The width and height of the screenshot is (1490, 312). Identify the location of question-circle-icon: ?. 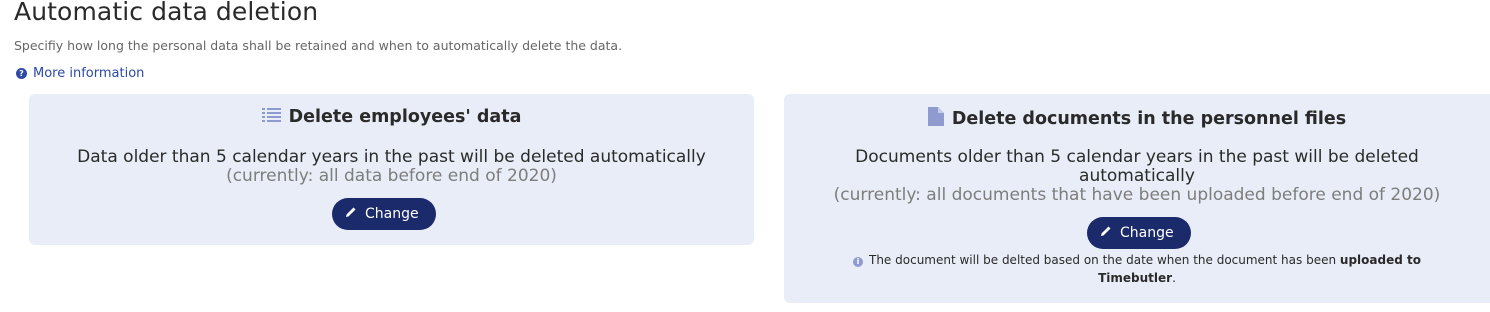
(21, 73).